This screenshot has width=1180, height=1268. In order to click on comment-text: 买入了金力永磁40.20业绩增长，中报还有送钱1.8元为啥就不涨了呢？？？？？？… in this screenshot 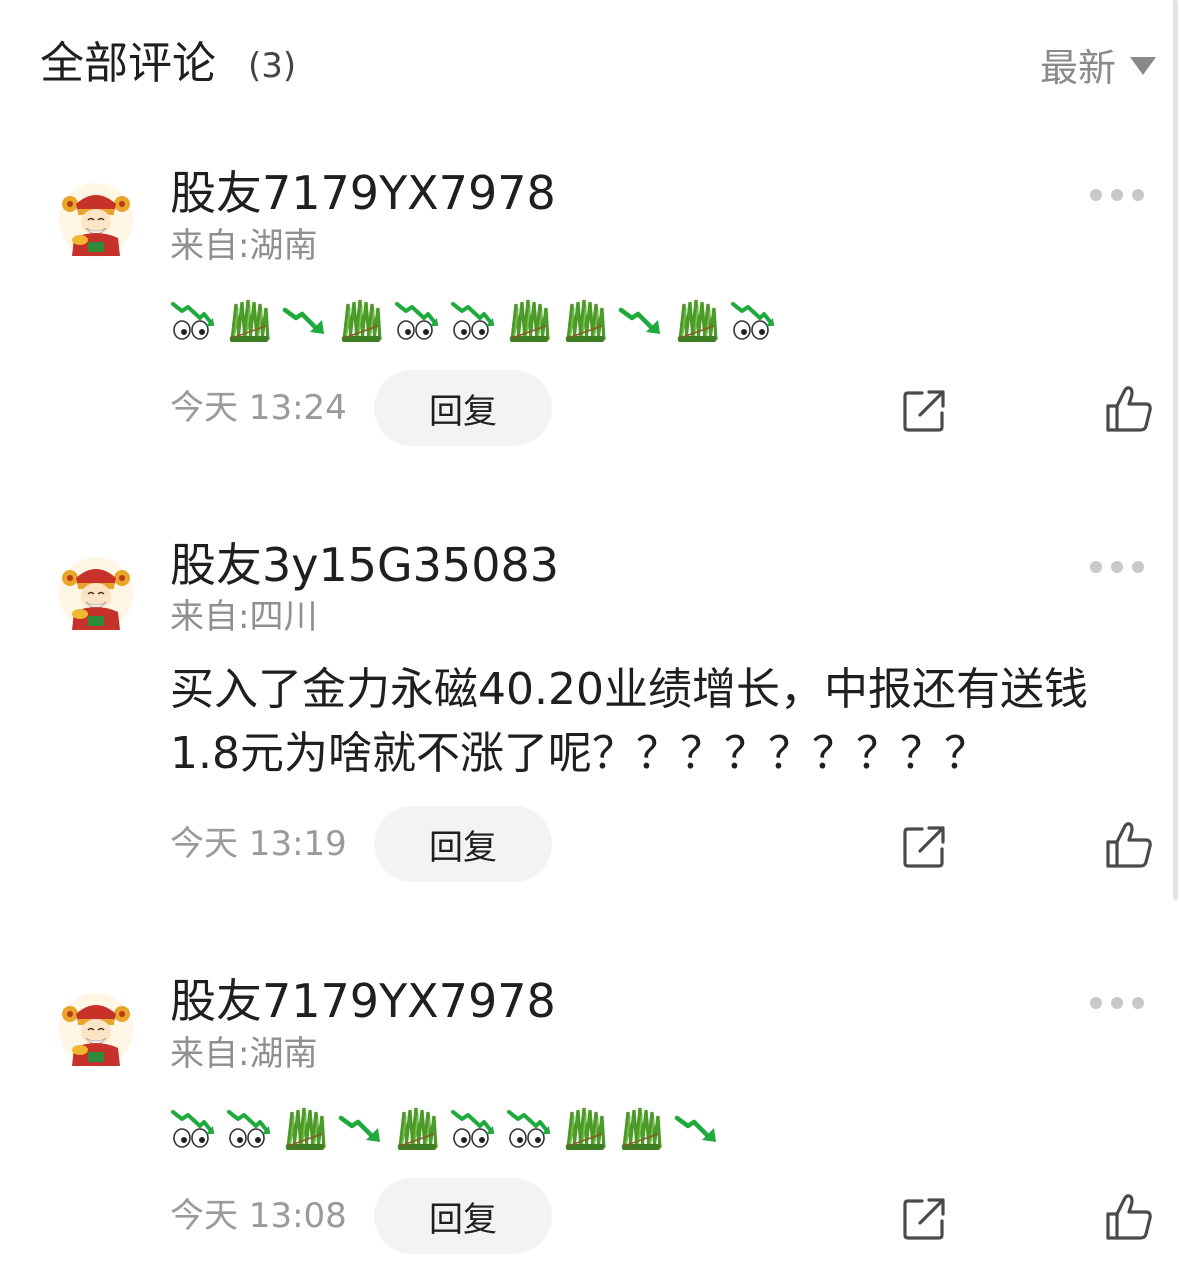, I will do `click(629, 721)`.